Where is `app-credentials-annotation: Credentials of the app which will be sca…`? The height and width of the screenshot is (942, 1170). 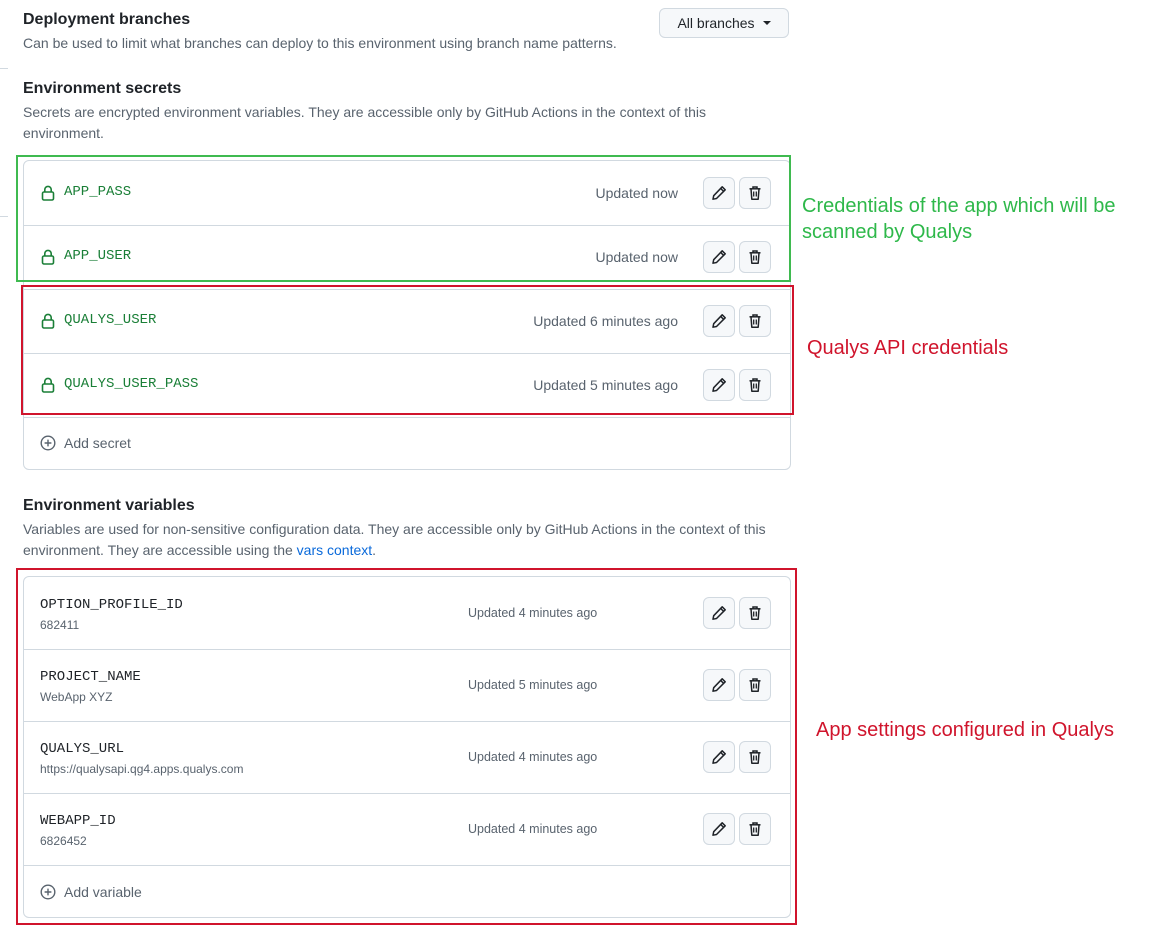
app-credentials-annotation: Credentials of the app which will be sca… is located at coordinates (959, 219).